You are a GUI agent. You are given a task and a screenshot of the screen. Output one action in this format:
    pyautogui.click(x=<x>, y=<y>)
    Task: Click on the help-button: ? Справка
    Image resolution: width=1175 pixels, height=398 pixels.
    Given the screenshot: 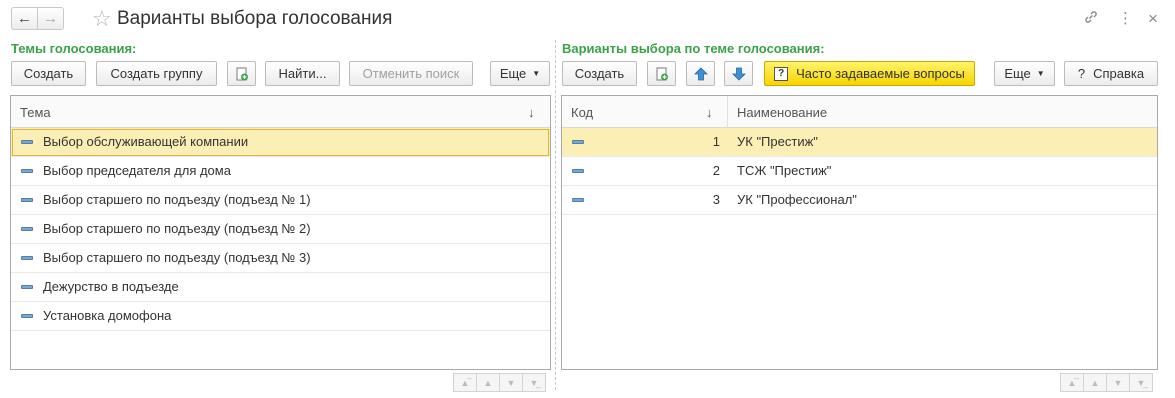 What is the action you would take?
    pyautogui.click(x=1111, y=73)
    